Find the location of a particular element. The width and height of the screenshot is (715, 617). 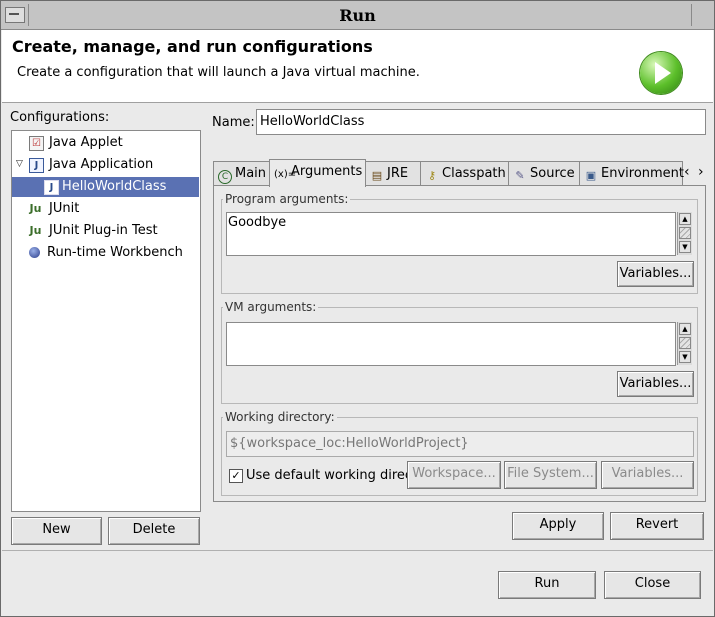

junit-plugin-icon: Ju is located at coordinates (35, 230).